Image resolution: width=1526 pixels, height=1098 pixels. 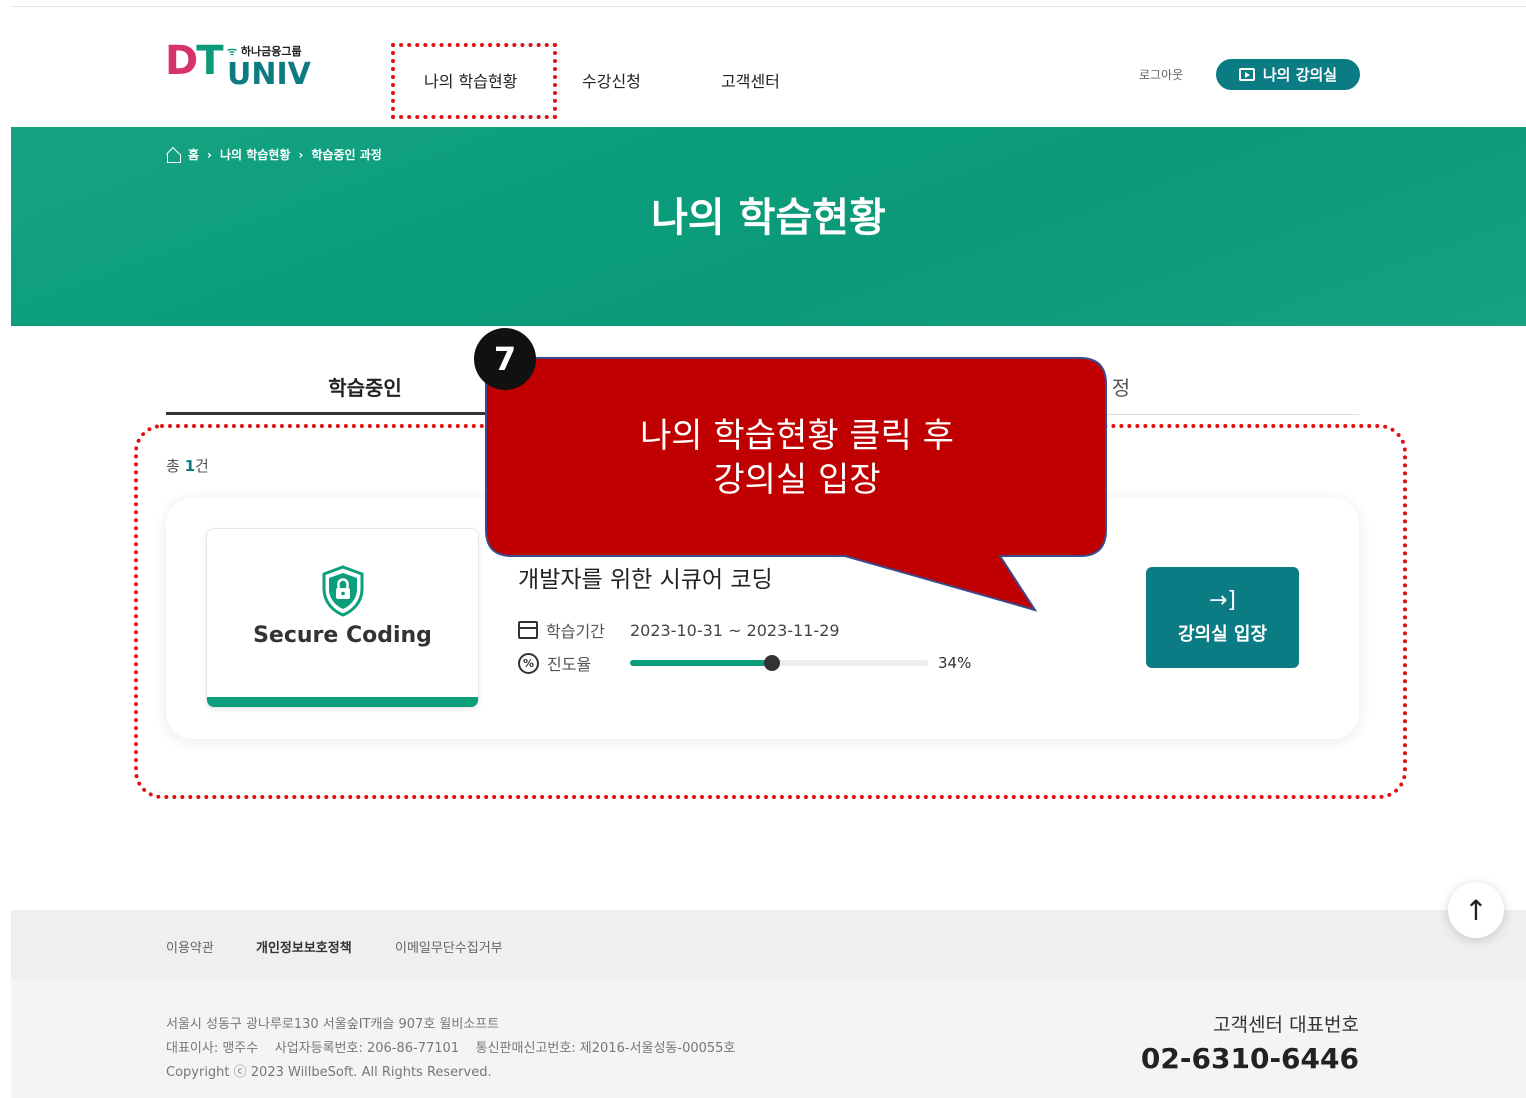 What do you see at coordinates (1250, 1058) in the screenshot?
I see `customer-center-phone: 02-6310-6446` at bounding box center [1250, 1058].